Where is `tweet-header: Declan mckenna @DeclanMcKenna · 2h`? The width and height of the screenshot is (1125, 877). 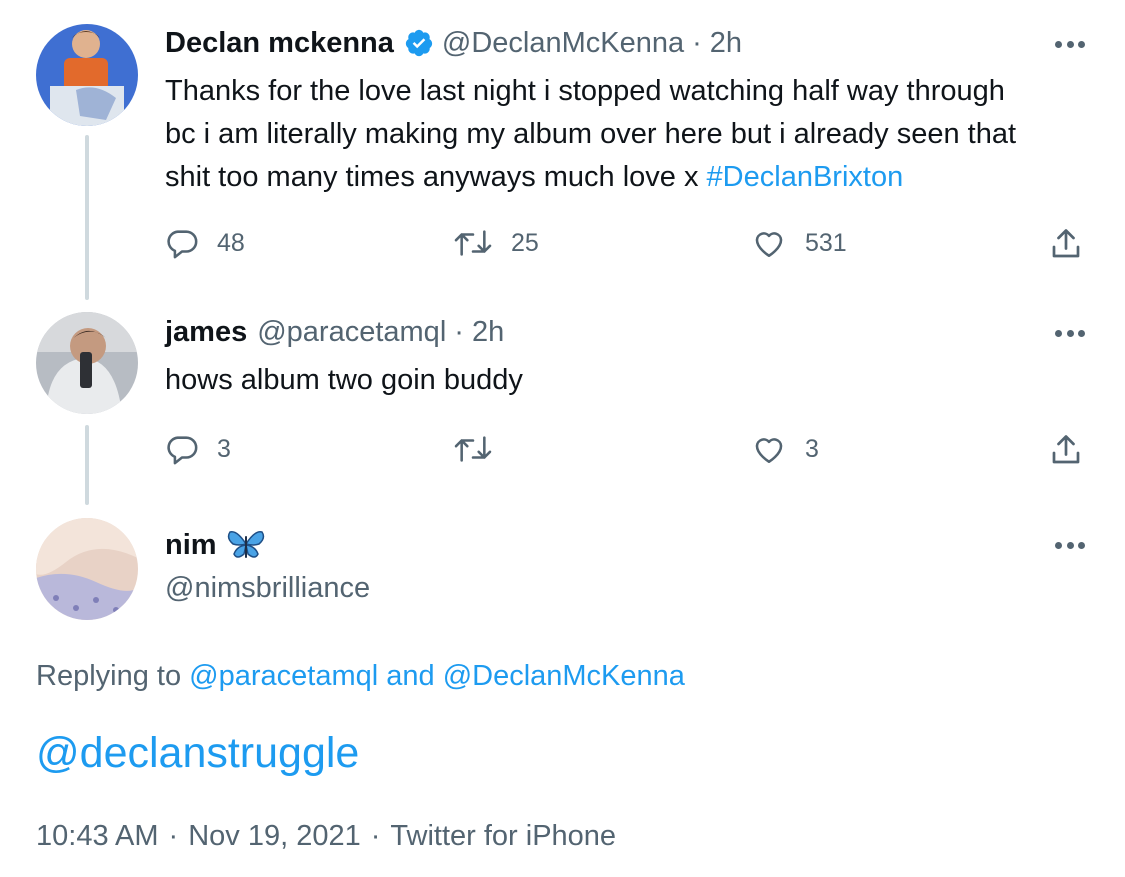 tweet-header: Declan mckenna @DeclanMcKenna · 2h is located at coordinates (453, 43).